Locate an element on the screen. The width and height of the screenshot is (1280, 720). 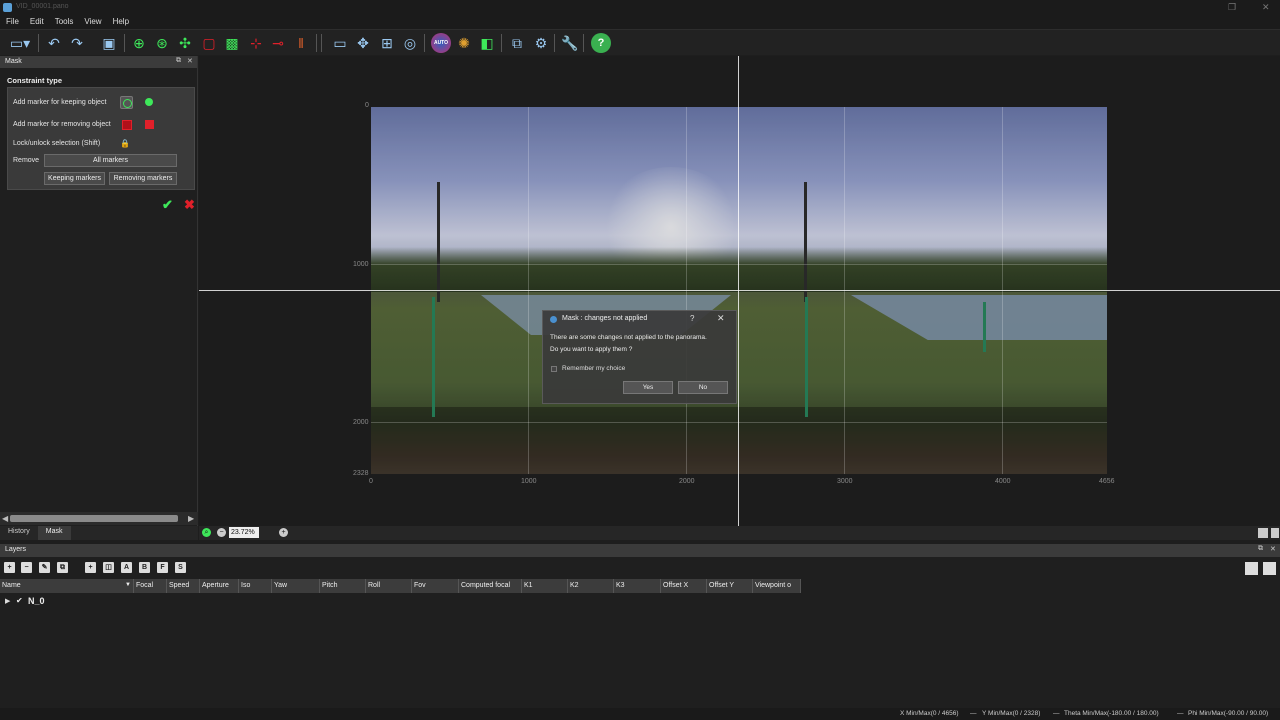
zoom-in-icon: + is located at coordinates (283, 532).